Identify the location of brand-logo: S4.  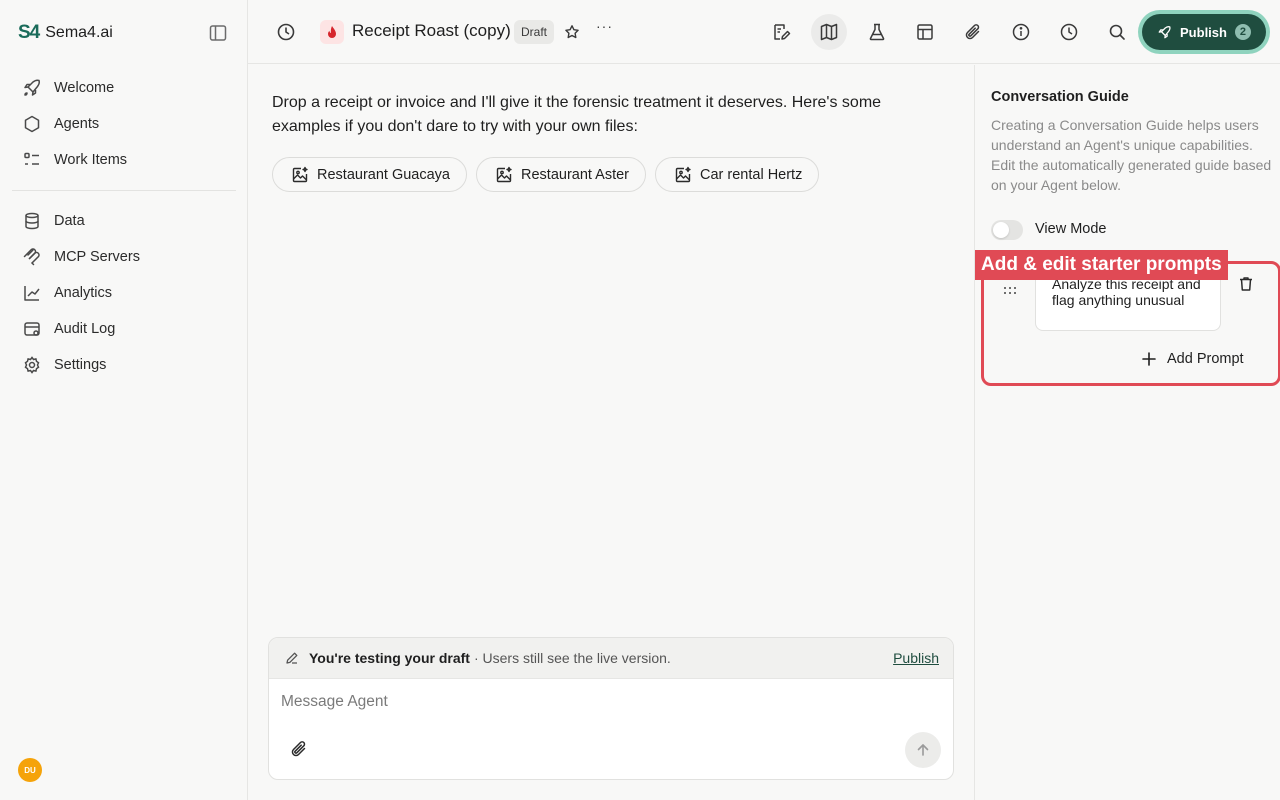
(29, 32).